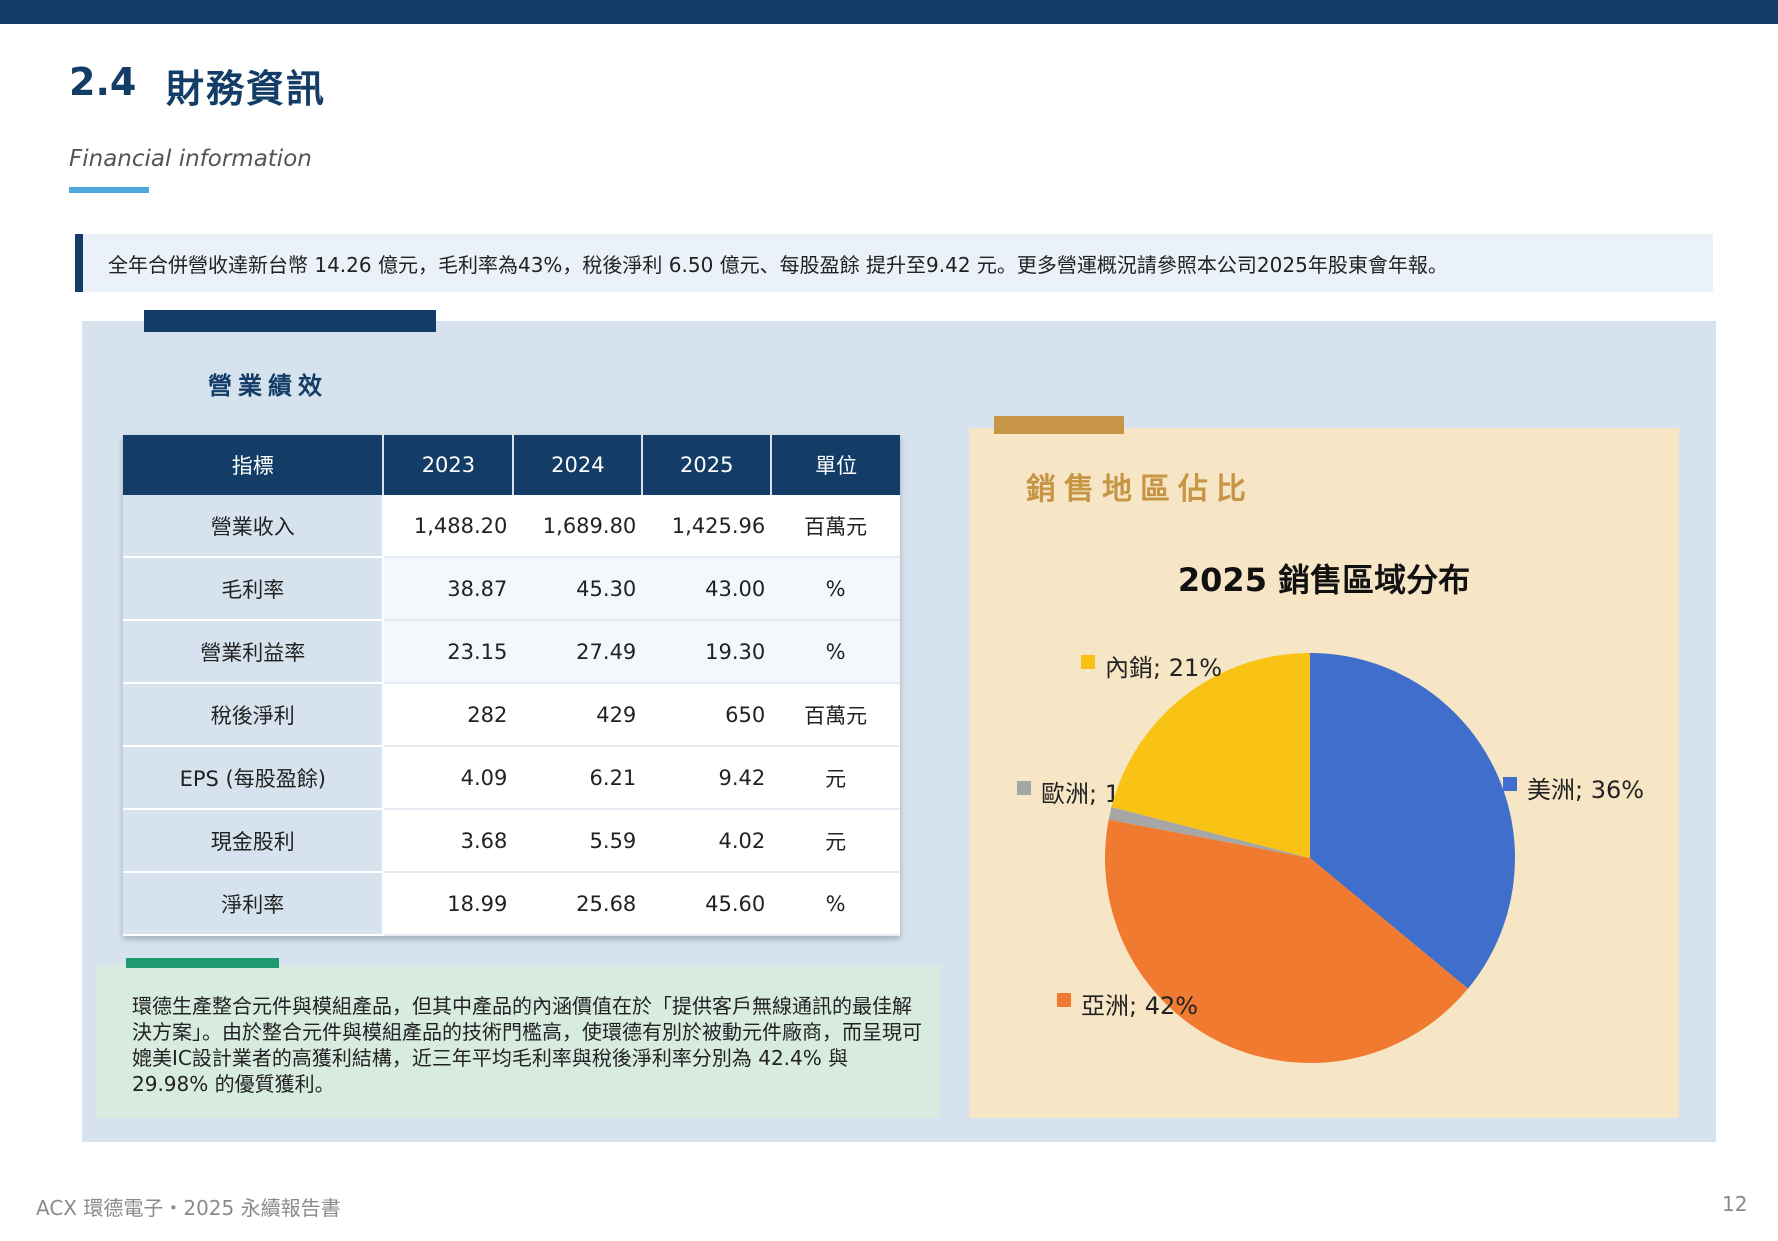 The image size is (1778, 1241). Describe the element at coordinates (707, 465) in the screenshot. I see `column-header: 2025` at that location.